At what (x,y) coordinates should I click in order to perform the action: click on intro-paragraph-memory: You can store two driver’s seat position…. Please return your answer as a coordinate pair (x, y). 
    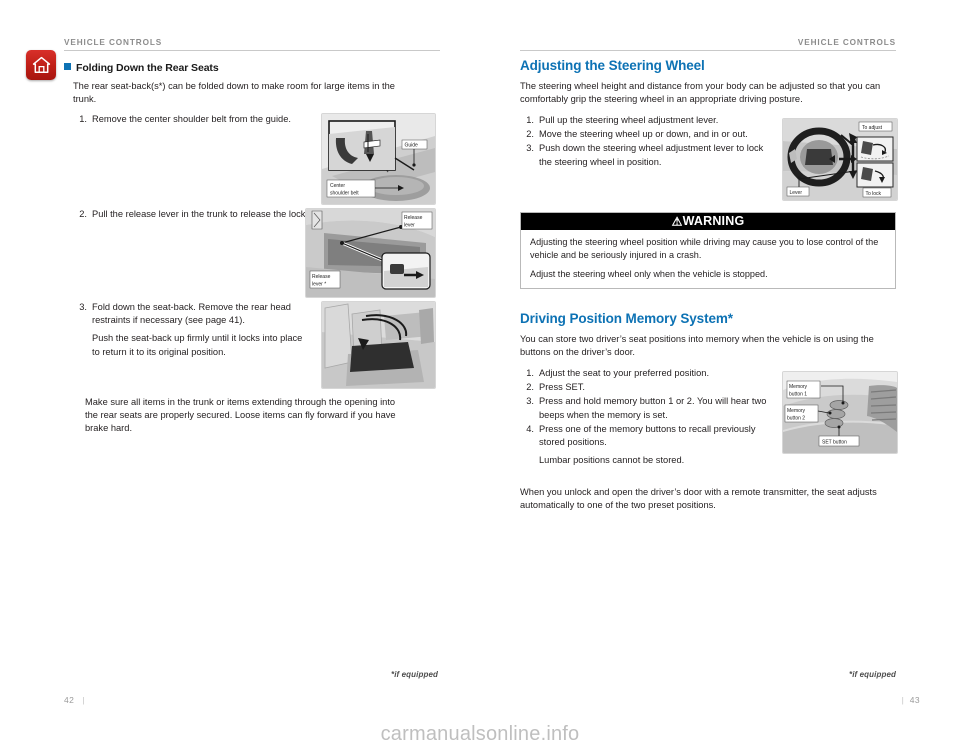
    Looking at the image, I should click on (697, 346).